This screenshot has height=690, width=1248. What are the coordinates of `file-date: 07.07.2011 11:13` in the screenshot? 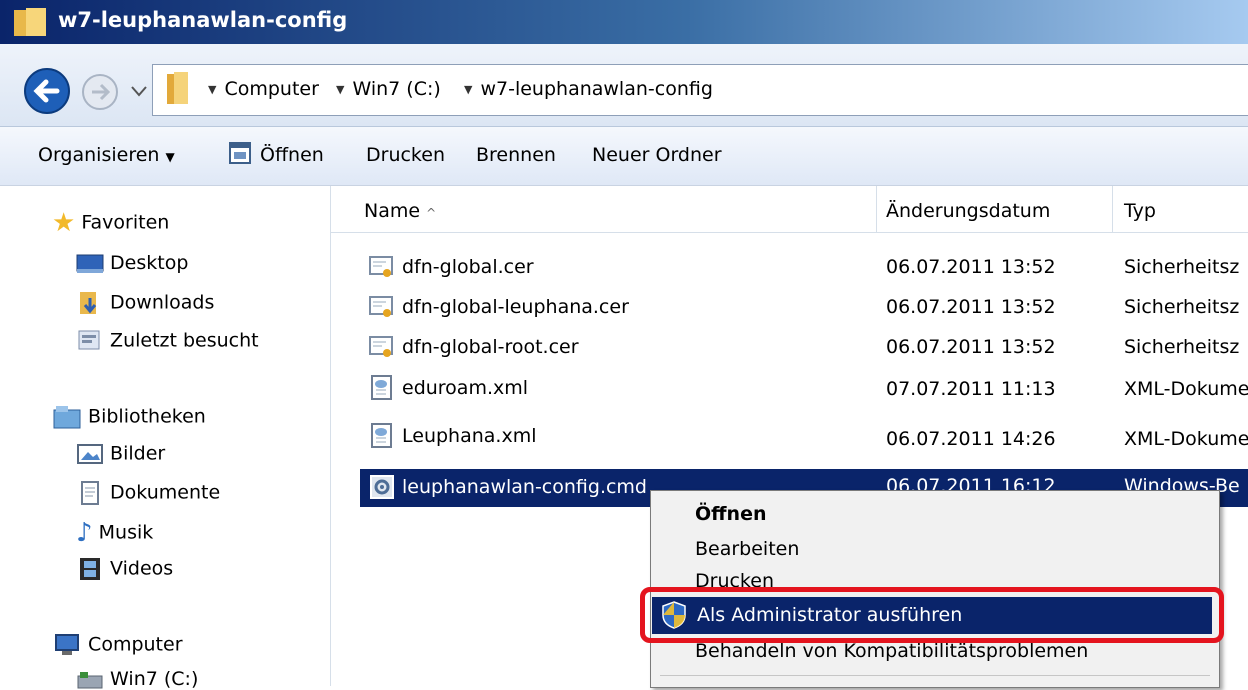 It's located at (971, 389).